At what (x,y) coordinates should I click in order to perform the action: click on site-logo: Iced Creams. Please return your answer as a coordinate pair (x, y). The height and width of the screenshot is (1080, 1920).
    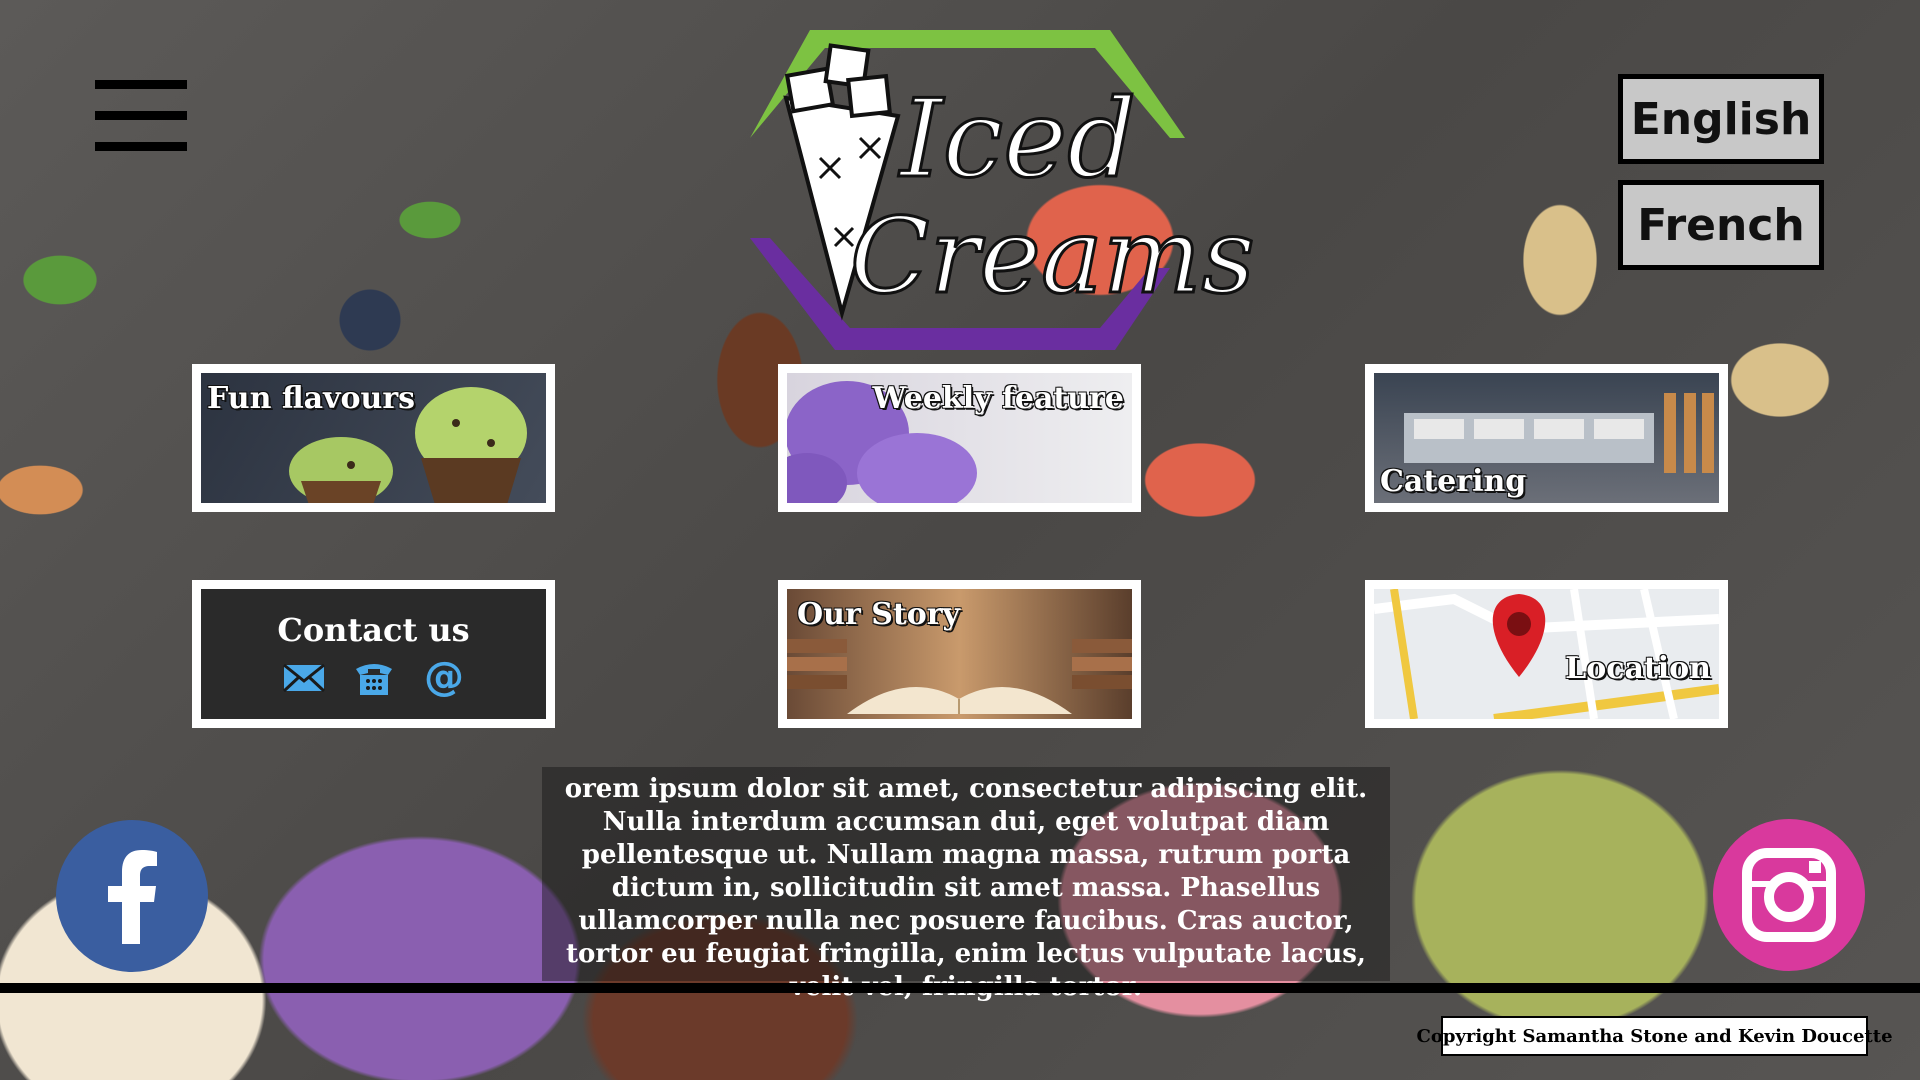
    Looking at the image, I should click on (1015, 191).